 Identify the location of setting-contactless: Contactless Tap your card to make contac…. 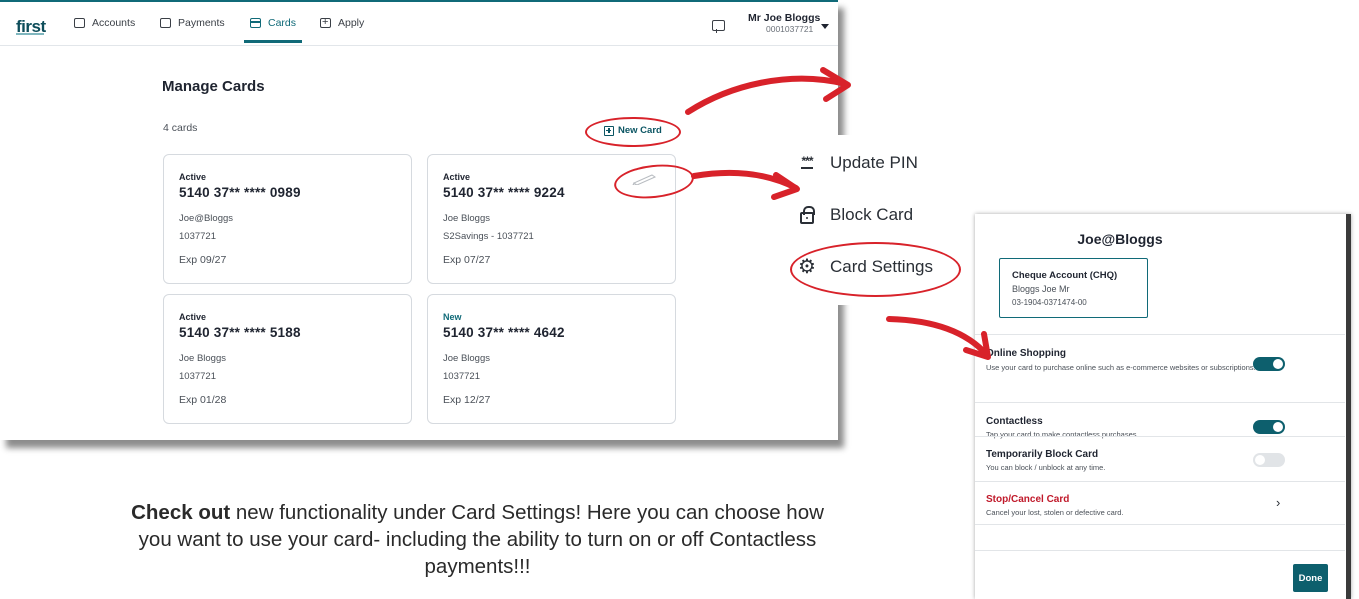
(1160, 420).